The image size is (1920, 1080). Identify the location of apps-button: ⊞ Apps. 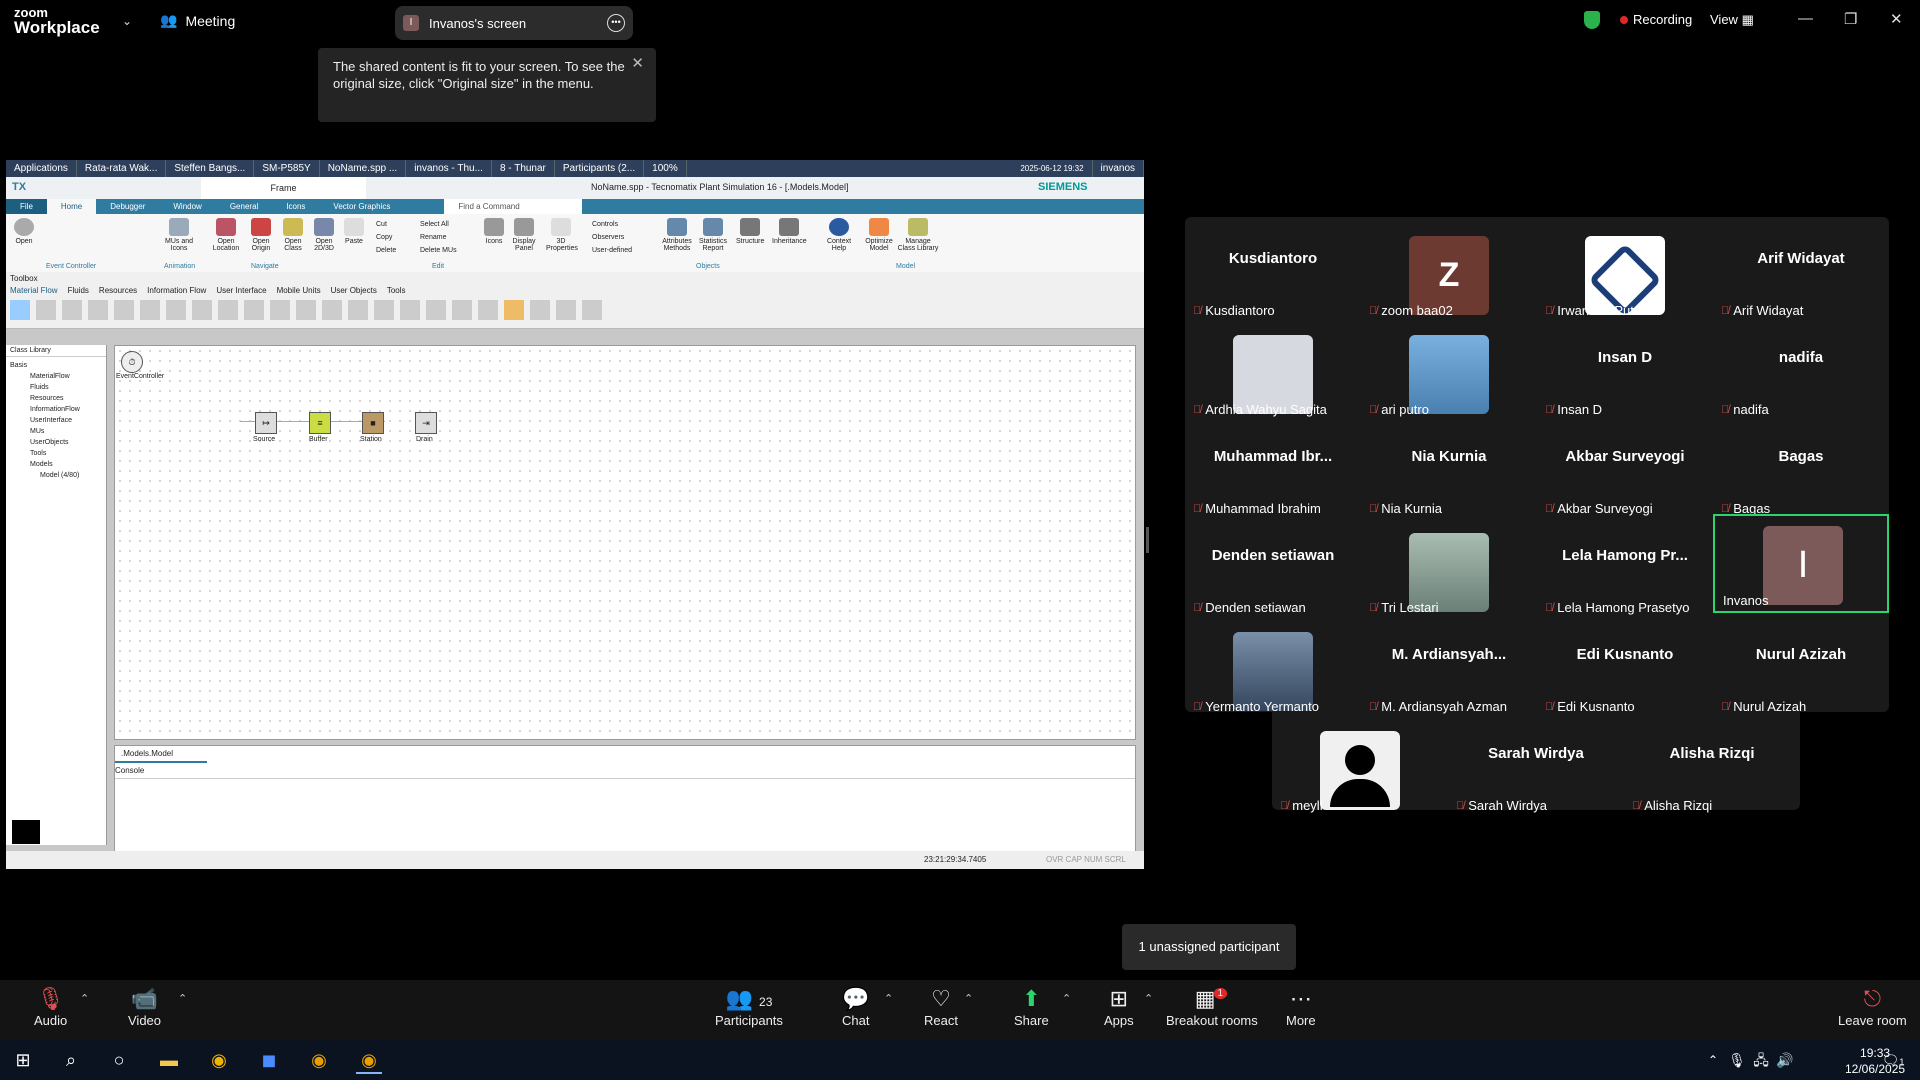
(1119, 1006).